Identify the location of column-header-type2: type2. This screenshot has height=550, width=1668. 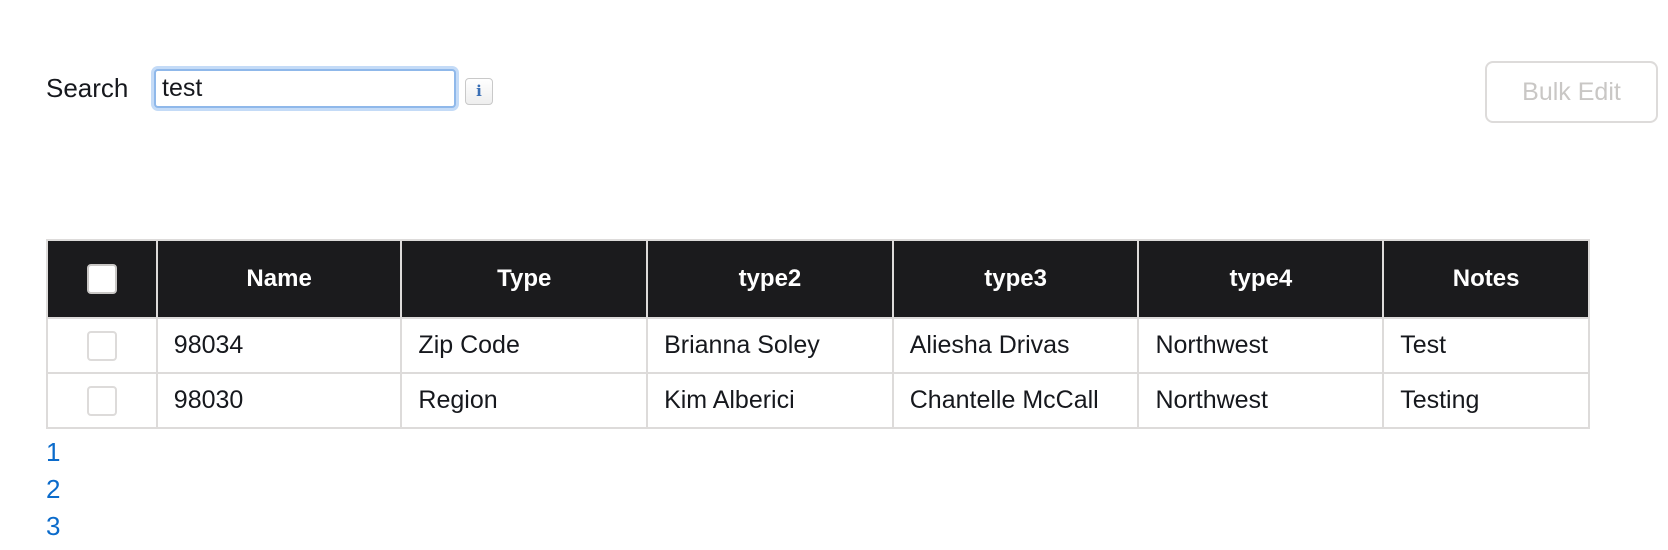
(770, 279).